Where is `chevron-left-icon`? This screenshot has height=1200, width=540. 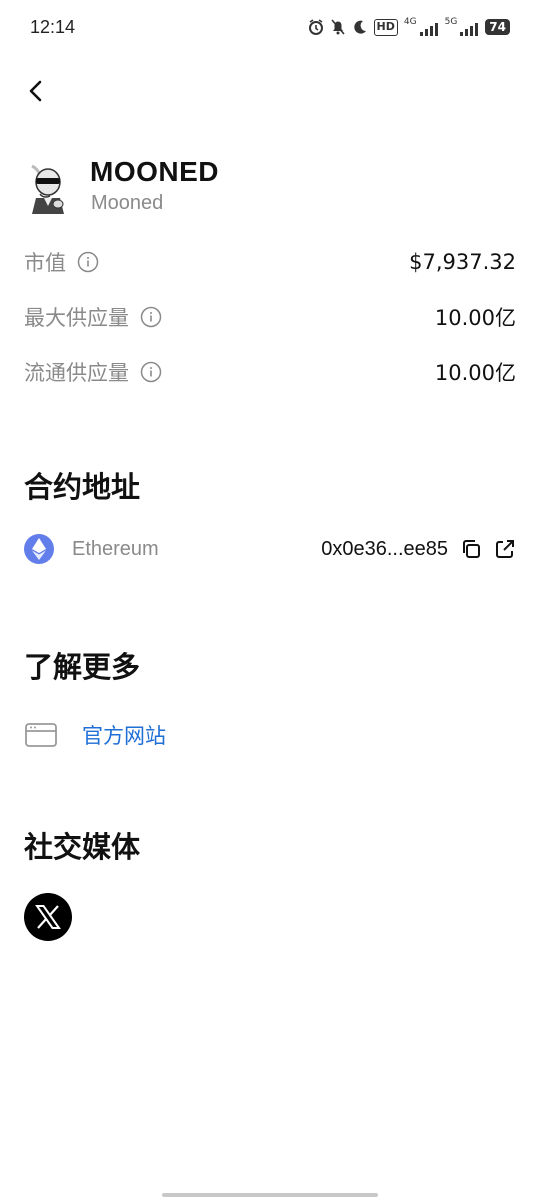
chevron-left-icon is located at coordinates (35, 91).